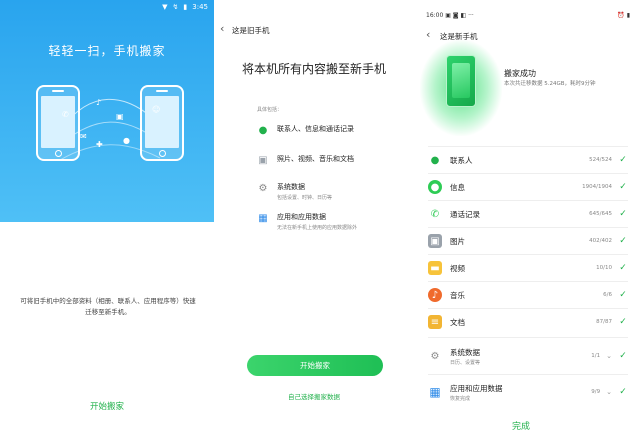 The width and height of the screenshot is (640, 432). I want to click on battery-icon: ▮, so click(185, 7).